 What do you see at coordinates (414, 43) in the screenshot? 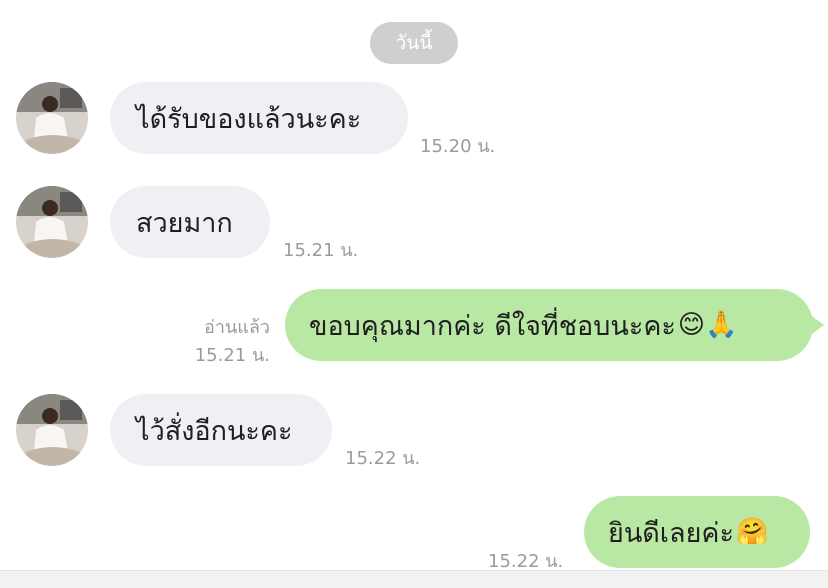
I see `date-separator: วันนี้` at bounding box center [414, 43].